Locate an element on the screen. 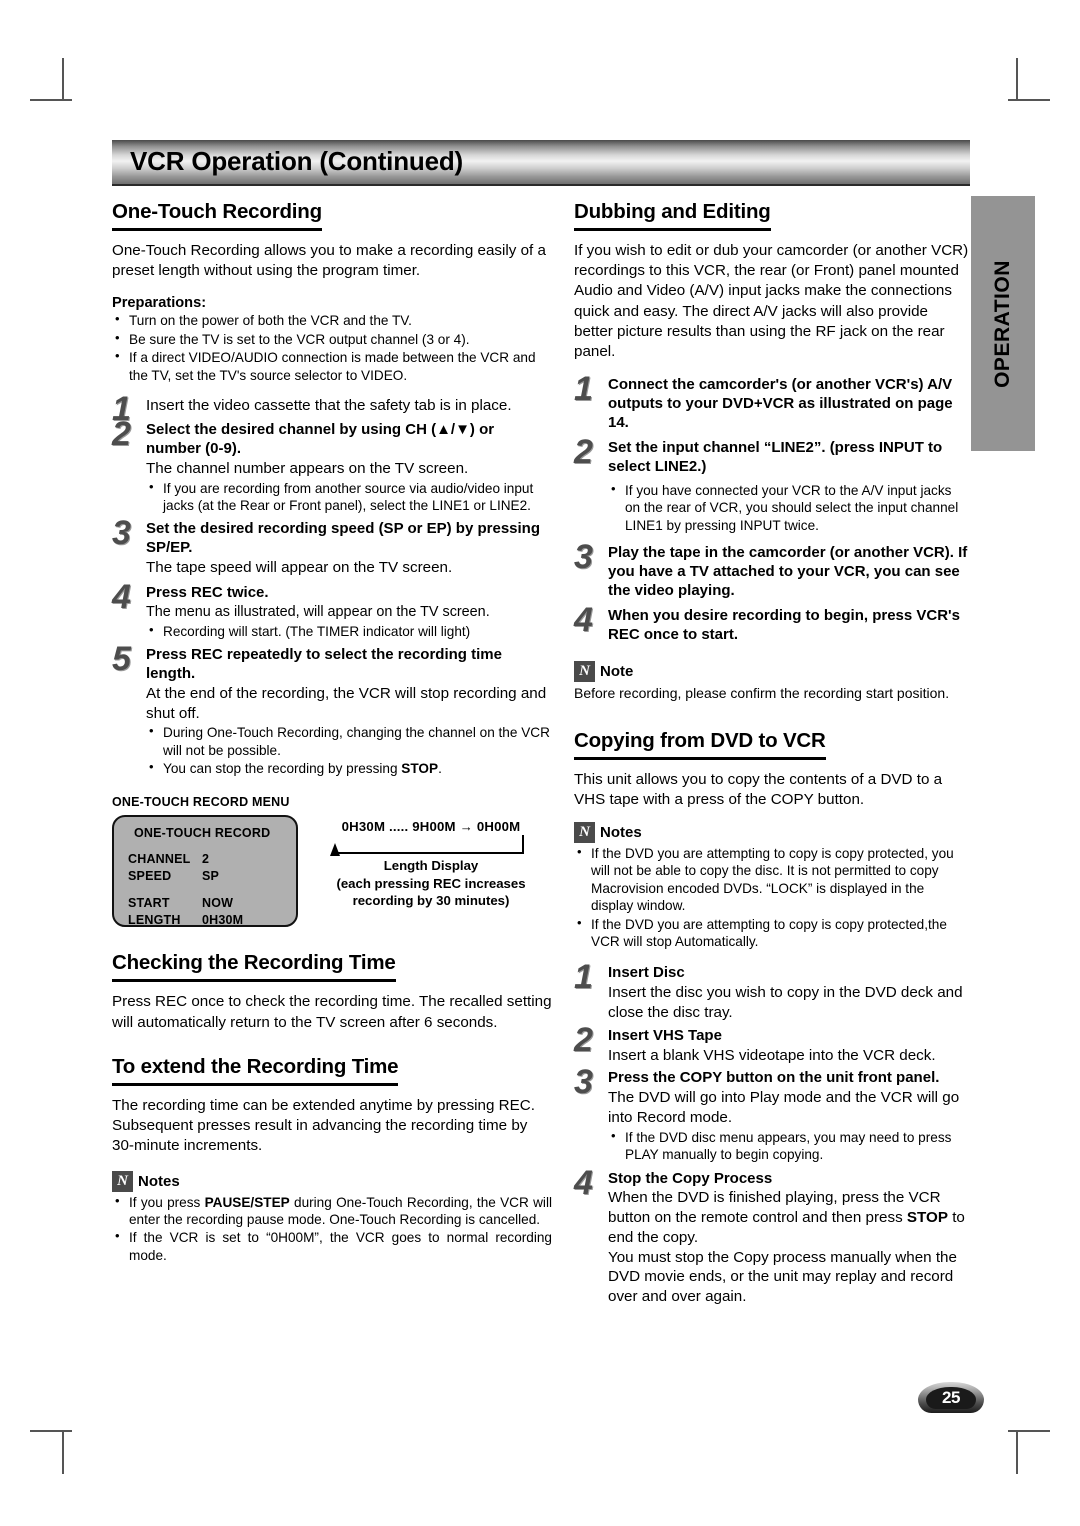 The height and width of the screenshot is (1526, 1080). up-arrow-icon is located at coordinates (335, 850).